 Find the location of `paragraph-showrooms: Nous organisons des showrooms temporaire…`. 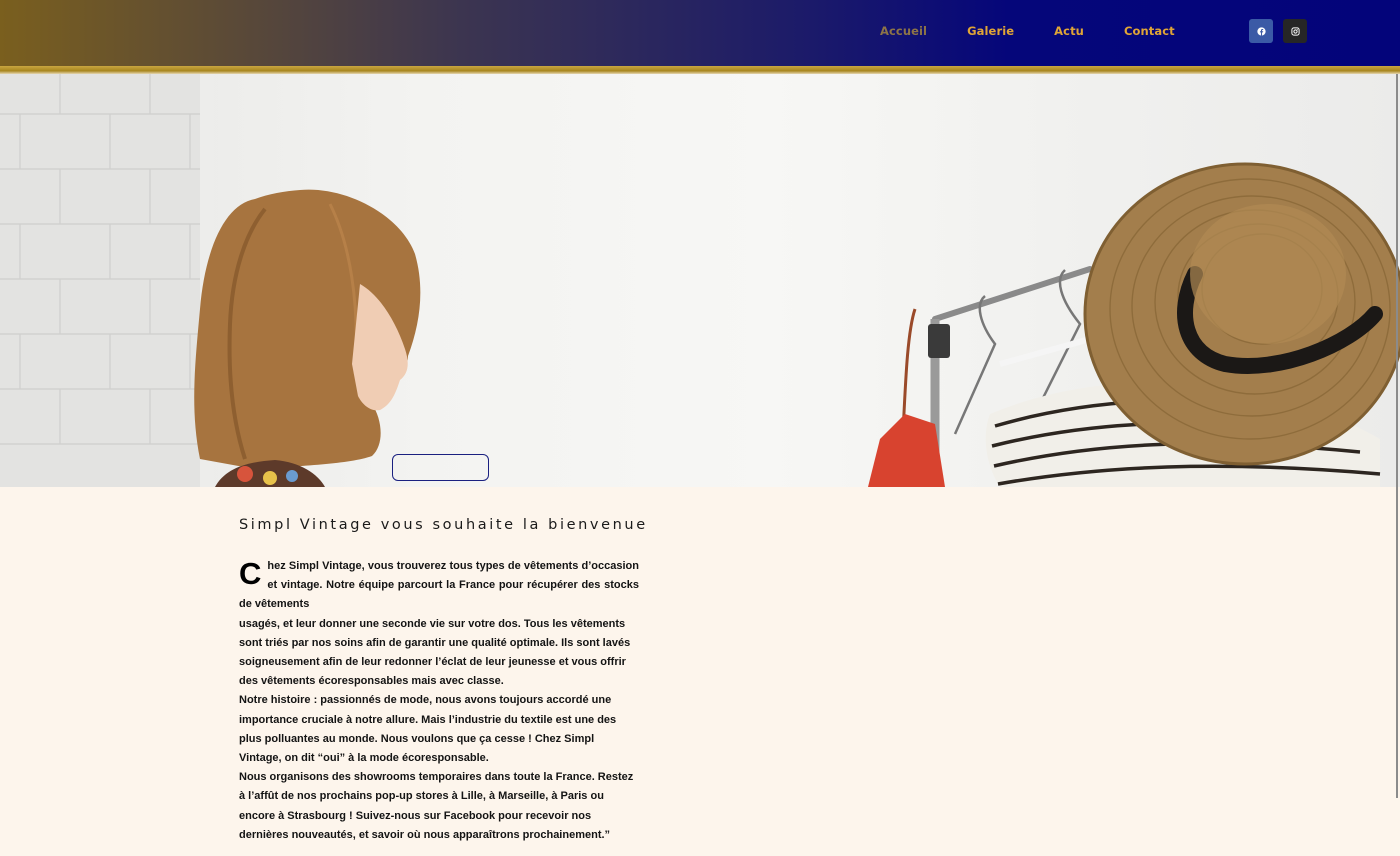

paragraph-showrooms: Nous organisons des showrooms temporaire… is located at coordinates (436, 806).